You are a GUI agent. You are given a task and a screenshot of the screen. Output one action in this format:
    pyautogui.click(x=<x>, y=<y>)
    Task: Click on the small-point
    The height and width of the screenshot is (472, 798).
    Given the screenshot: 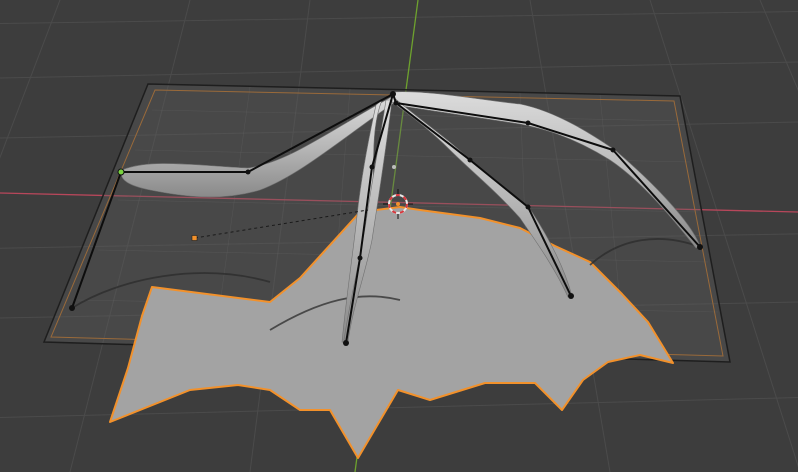 What is the action you would take?
    pyautogui.click(x=394, y=167)
    